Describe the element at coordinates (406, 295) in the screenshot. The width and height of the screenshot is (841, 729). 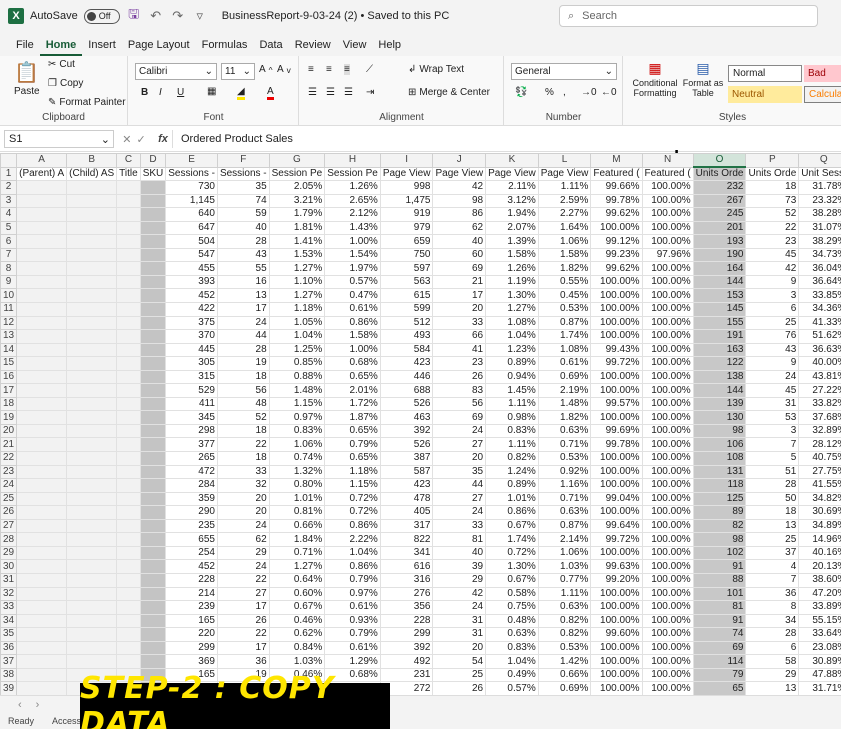
I see `data-cell: 615` at that location.